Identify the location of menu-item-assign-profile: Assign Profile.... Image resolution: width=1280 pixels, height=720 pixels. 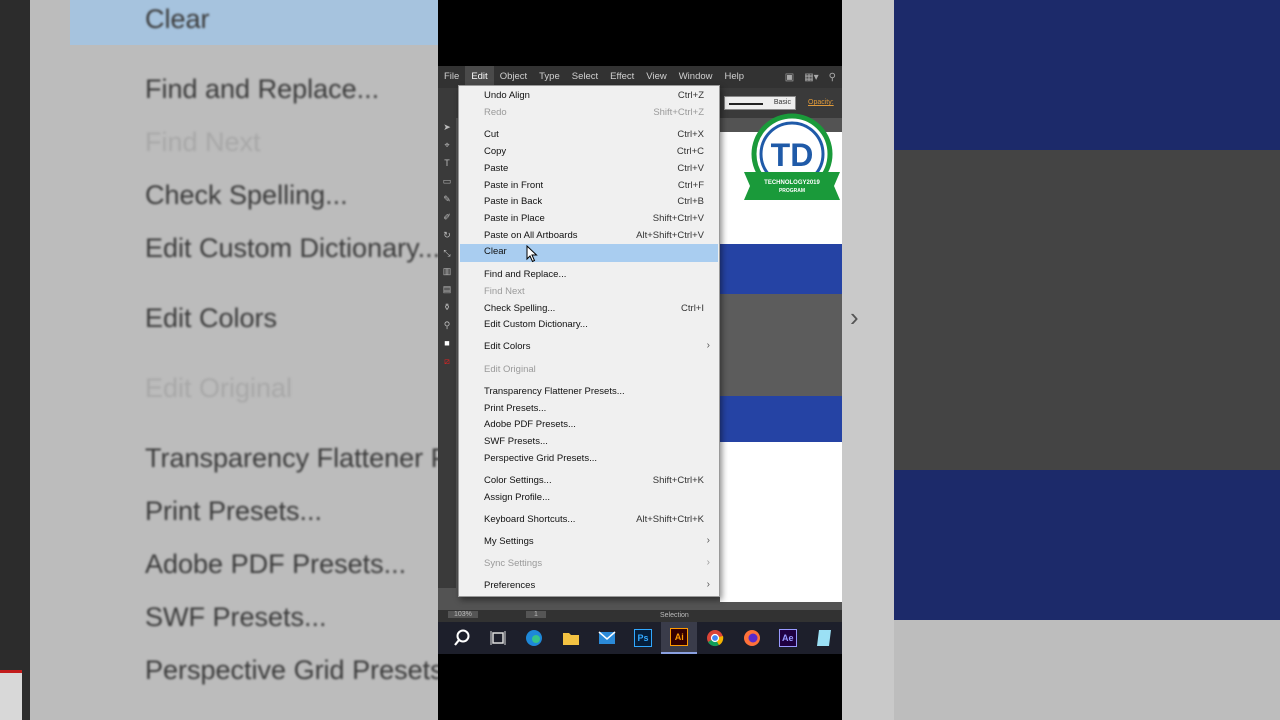
(589, 498).